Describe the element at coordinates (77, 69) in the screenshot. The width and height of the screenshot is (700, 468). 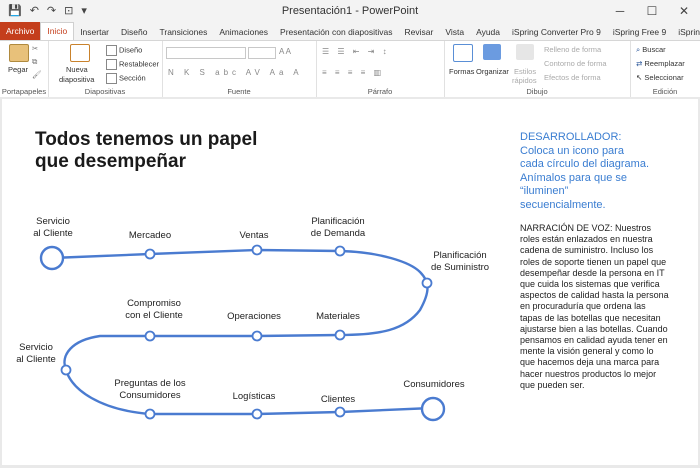
I see `new-slide-button: Nueva` at that location.